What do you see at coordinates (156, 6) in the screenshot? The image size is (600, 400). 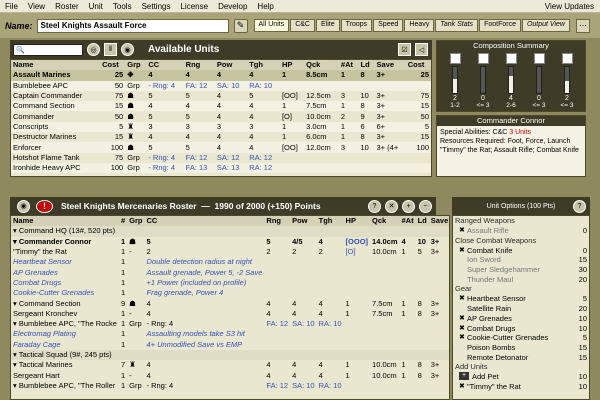 I see `menu-settings: Settings` at bounding box center [156, 6].